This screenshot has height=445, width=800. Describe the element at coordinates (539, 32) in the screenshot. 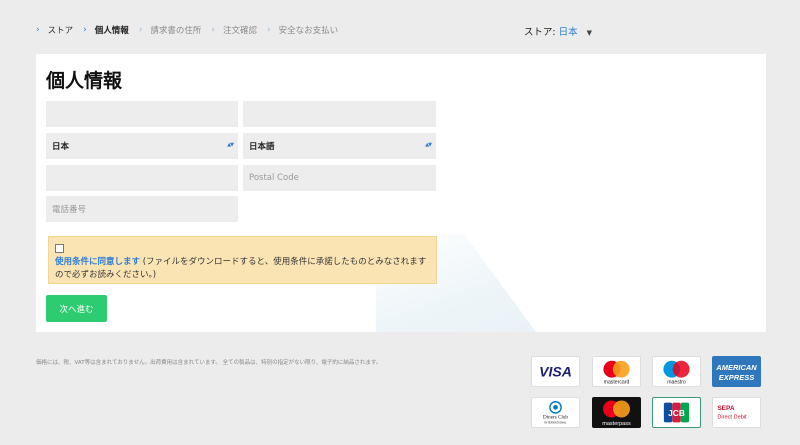

I see `store-selector-label: ストア:` at that location.